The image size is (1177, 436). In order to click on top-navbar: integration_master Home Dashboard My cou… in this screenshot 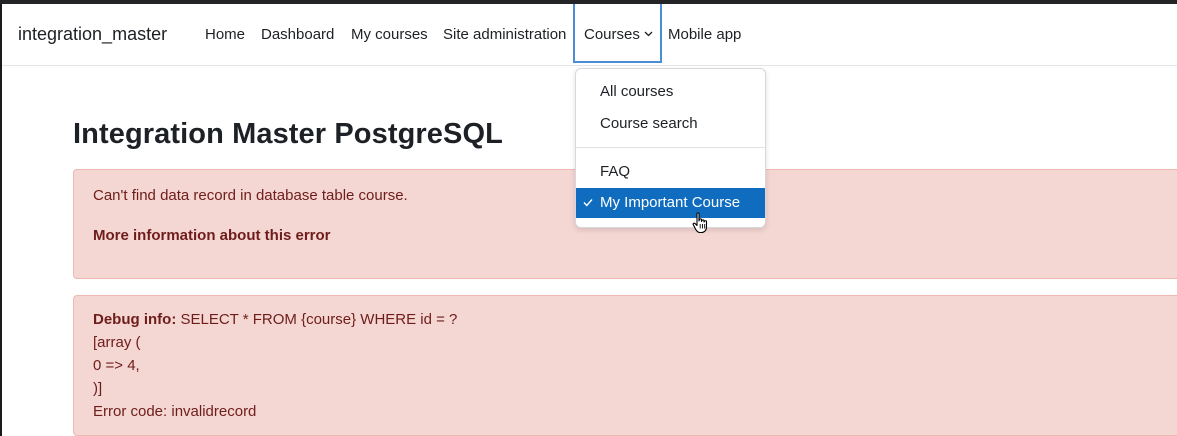, I will do `click(589, 35)`.